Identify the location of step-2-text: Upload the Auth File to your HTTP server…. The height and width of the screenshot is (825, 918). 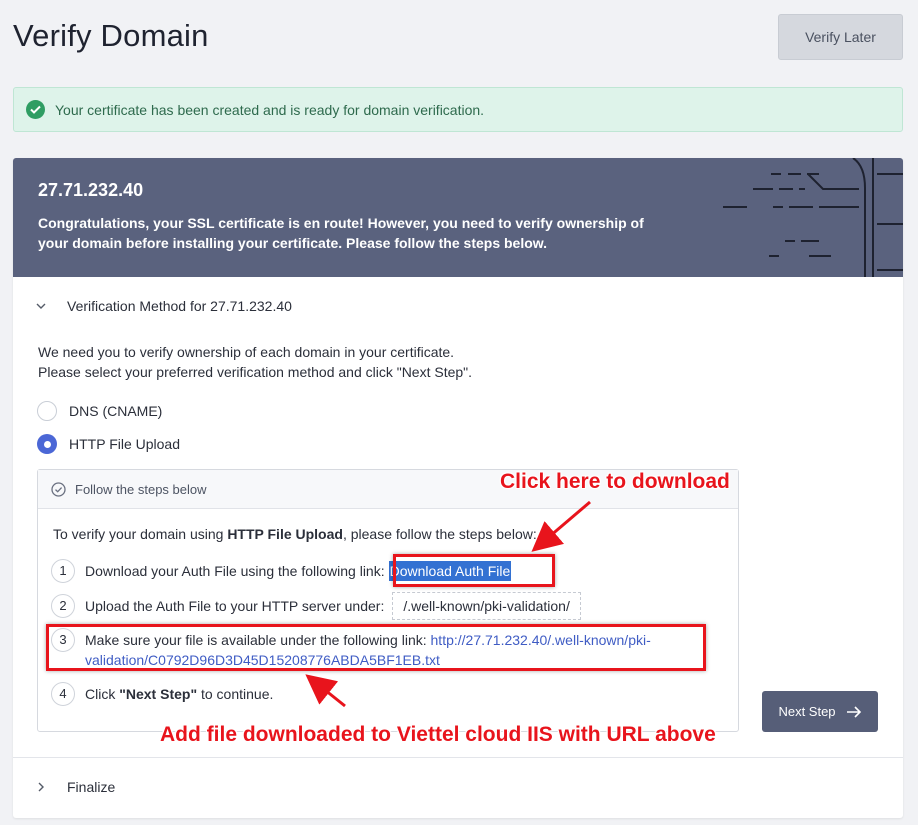
(235, 606).